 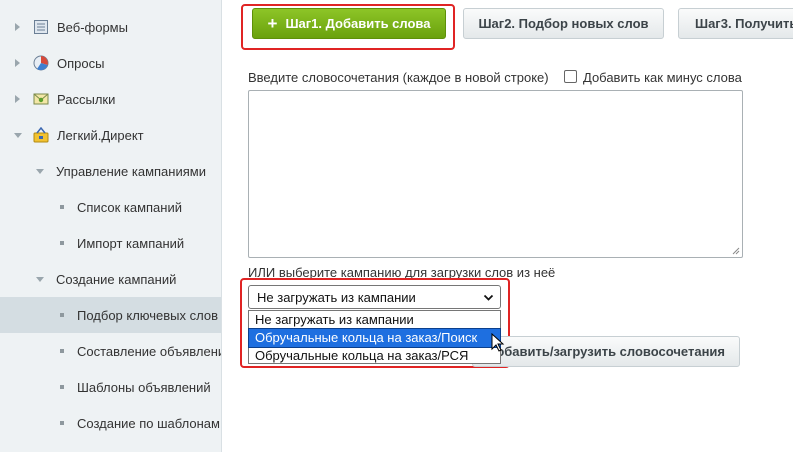 I want to click on sidebar-item-campaign-import: Импорт кампаний, so click(x=110, y=243).